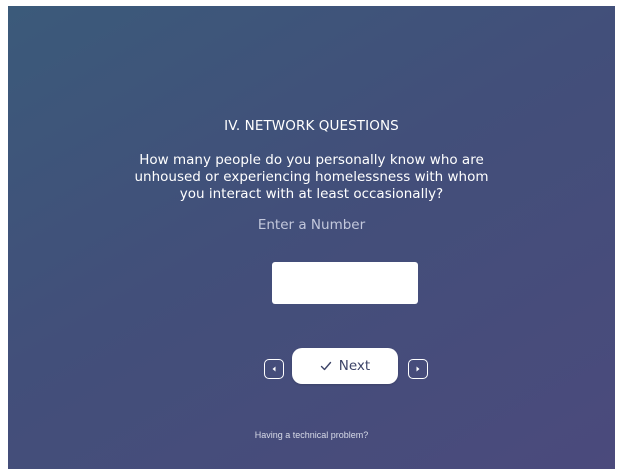  What do you see at coordinates (345, 283) in the screenshot?
I see `number-input` at bounding box center [345, 283].